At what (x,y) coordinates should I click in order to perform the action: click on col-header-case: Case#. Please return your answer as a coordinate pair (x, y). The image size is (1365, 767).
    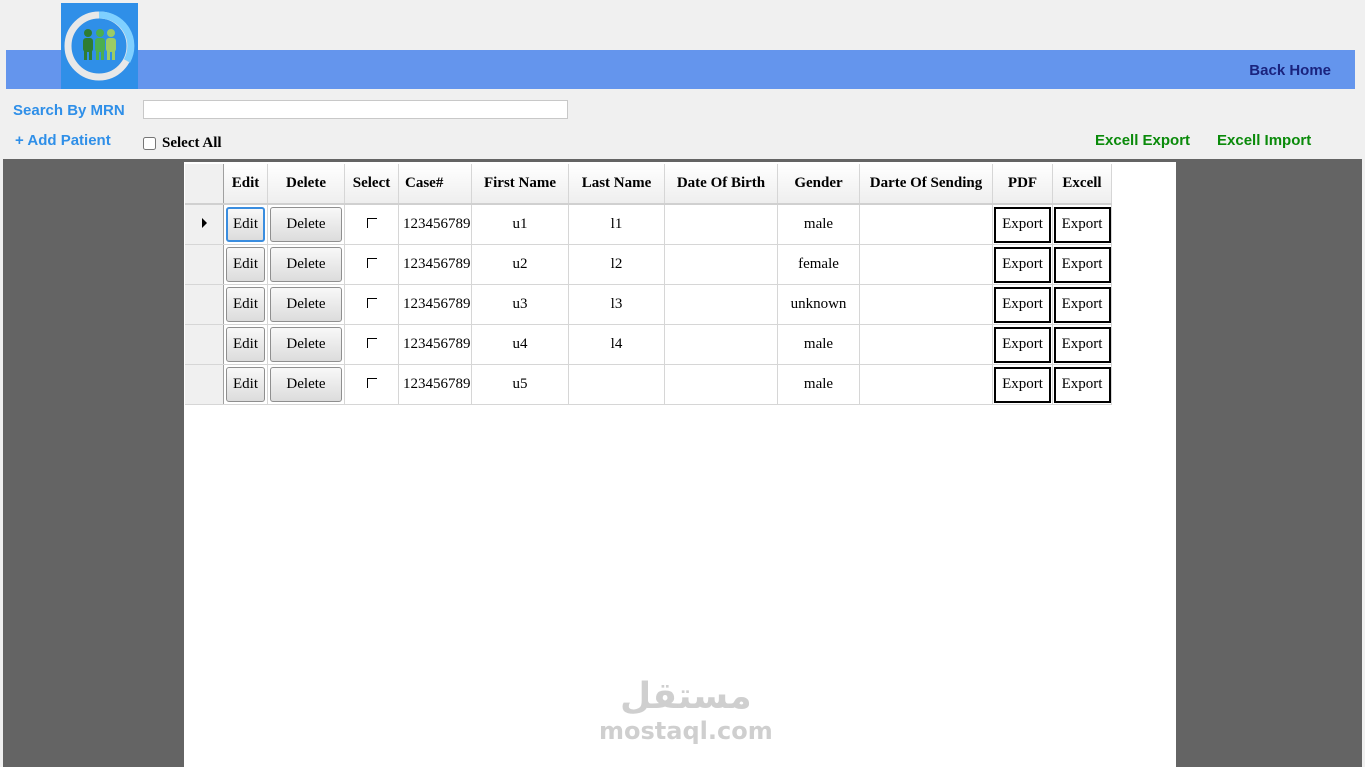
    Looking at the image, I should click on (435, 184).